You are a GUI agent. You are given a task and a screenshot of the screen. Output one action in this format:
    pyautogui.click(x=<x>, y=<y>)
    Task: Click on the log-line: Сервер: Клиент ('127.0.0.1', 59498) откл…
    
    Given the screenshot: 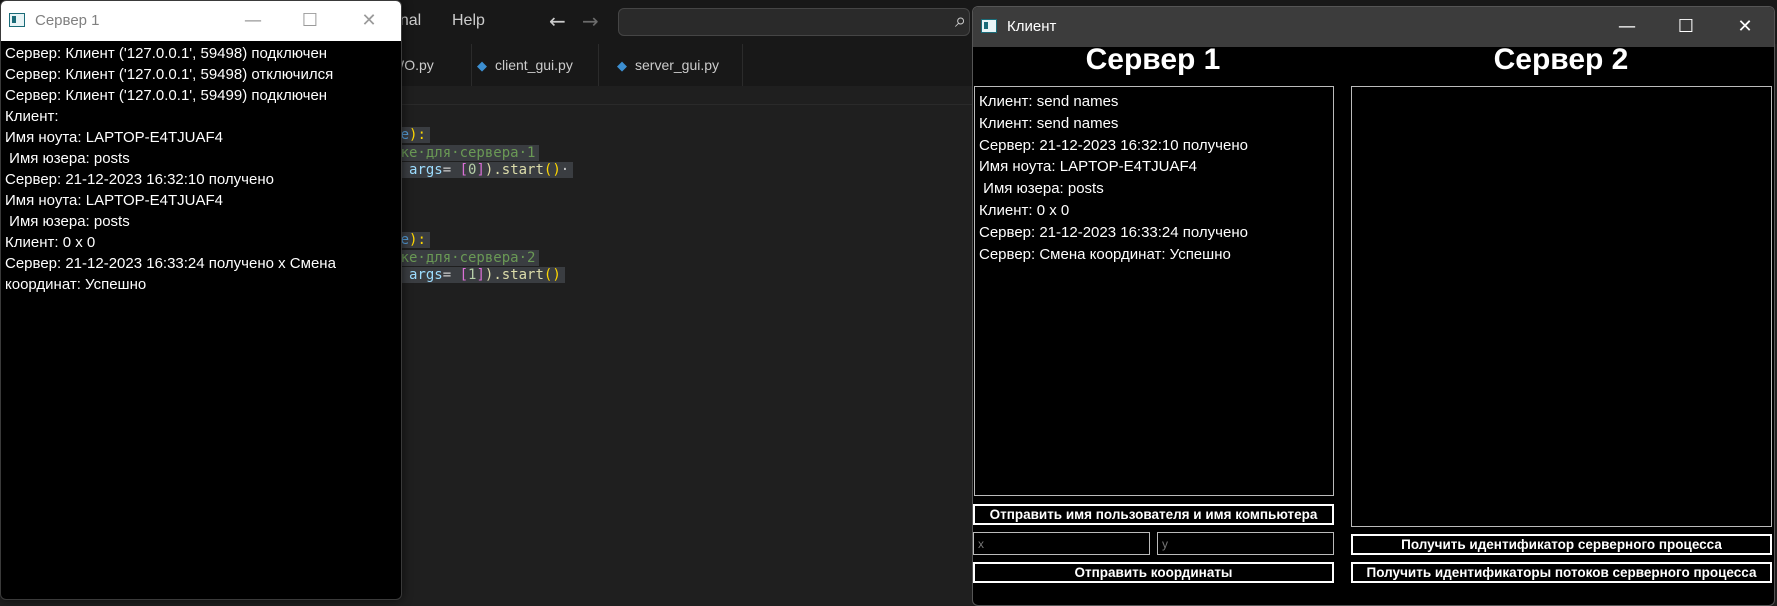 What is the action you would take?
    pyautogui.click(x=169, y=74)
    